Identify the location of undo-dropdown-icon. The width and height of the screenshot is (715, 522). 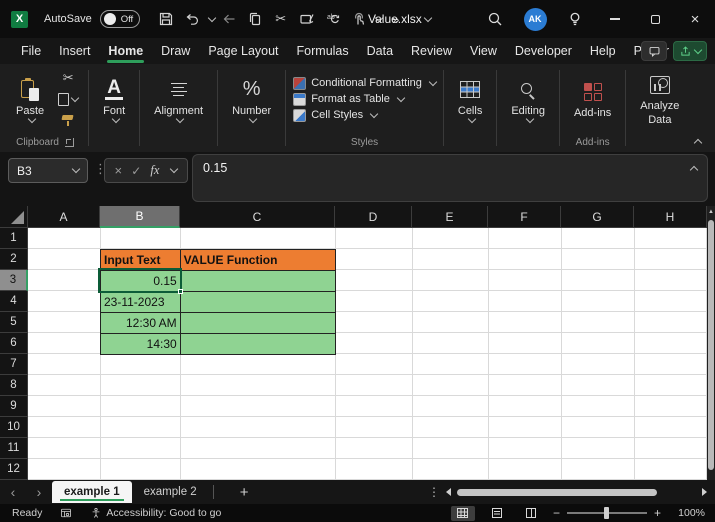
(211, 17).